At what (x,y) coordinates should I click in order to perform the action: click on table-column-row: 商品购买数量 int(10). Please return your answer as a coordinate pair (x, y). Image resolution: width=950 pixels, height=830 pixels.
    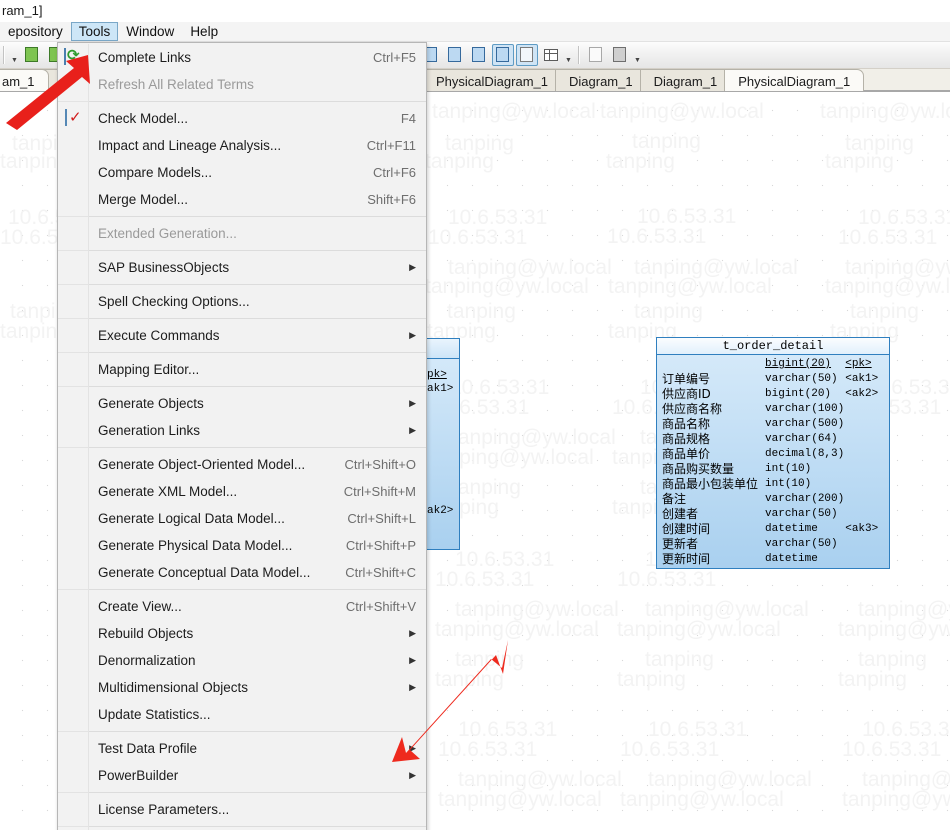
    Looking at the image, I should click on (773, 469).